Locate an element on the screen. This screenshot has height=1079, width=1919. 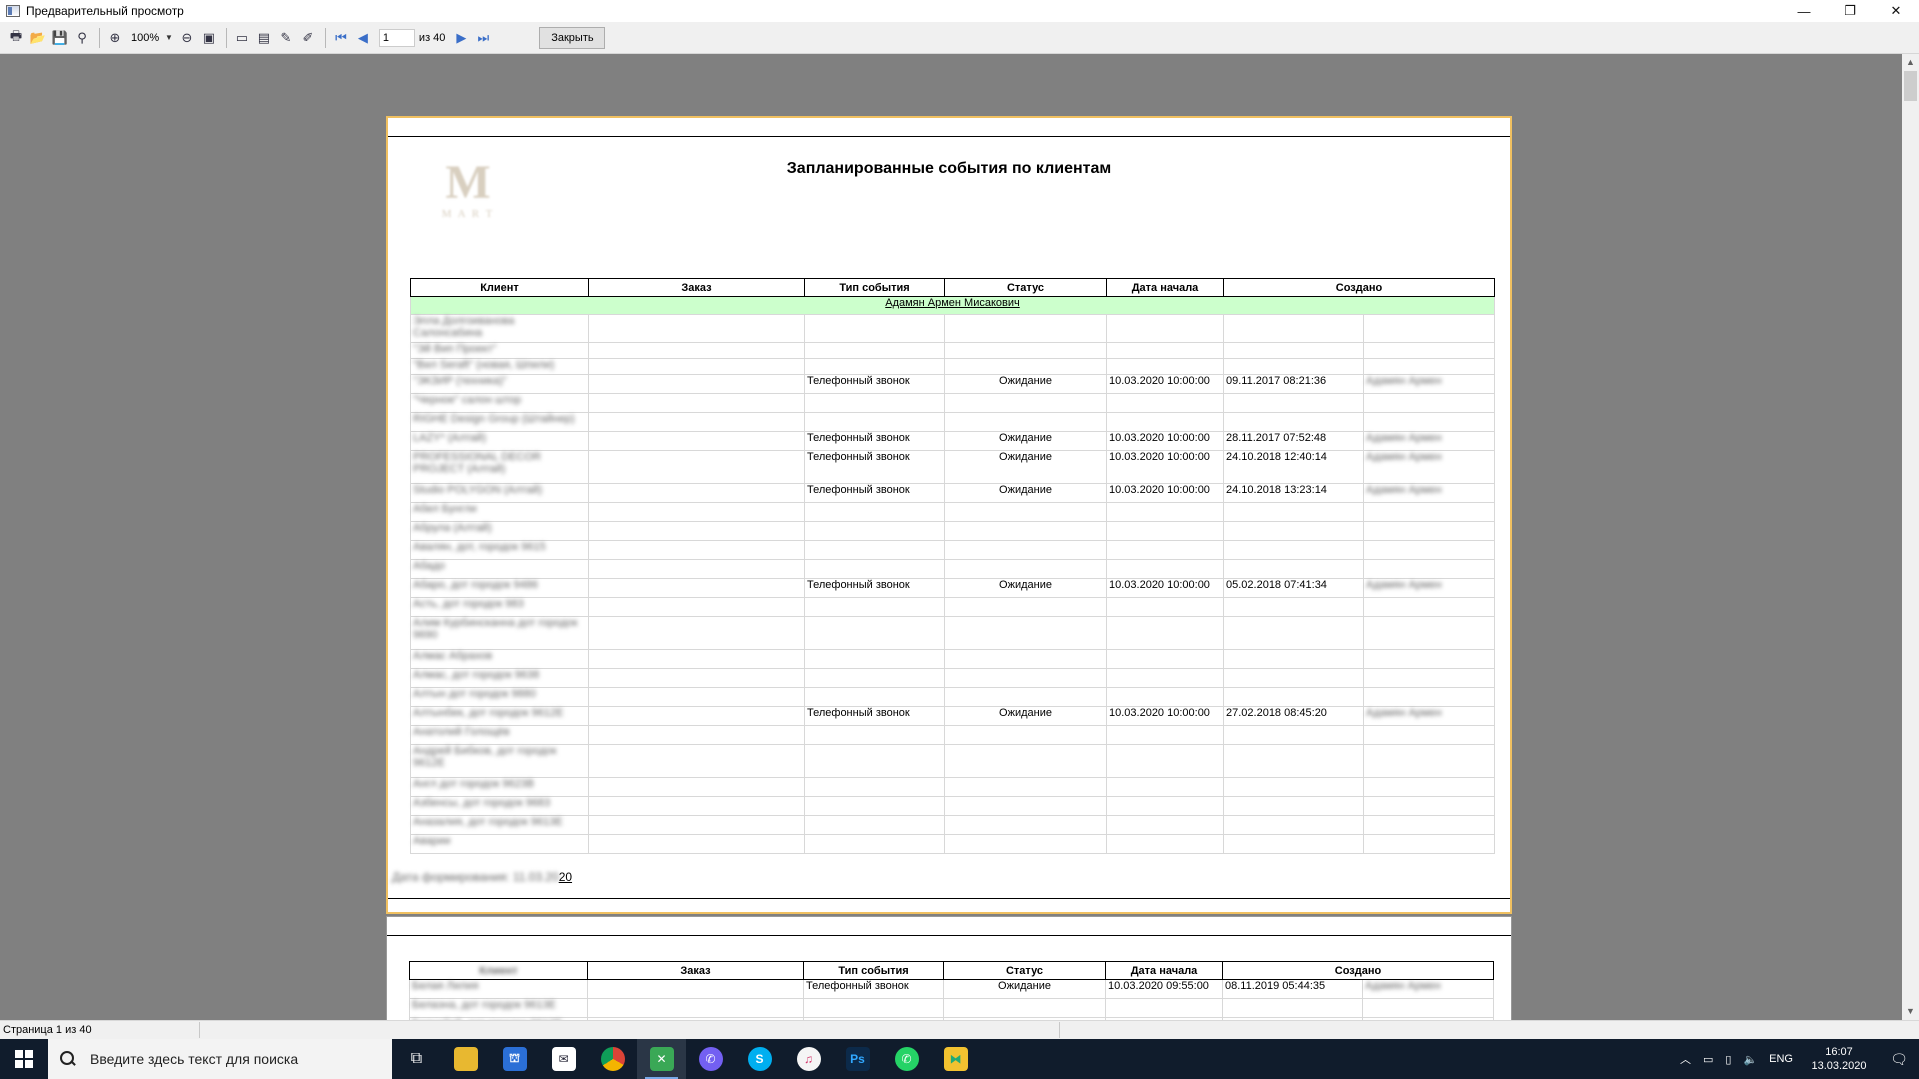
cell-author: Адамян Армен is located at coordinates (1429, 384).